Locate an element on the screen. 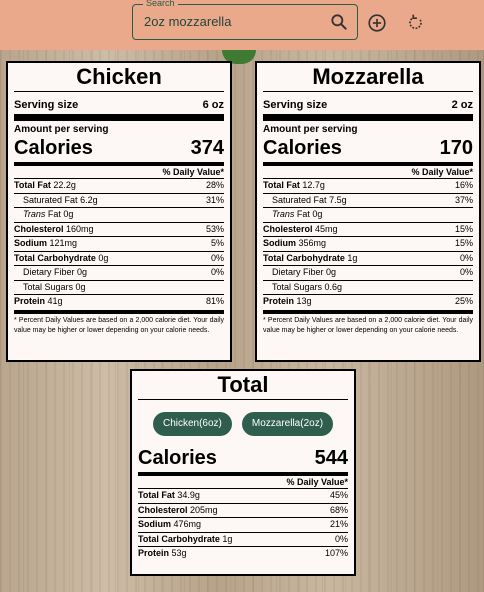 Image resolution: width=484 pixels, height=592 pixels. calories-value: 374 is located at coordinates (207, 148).